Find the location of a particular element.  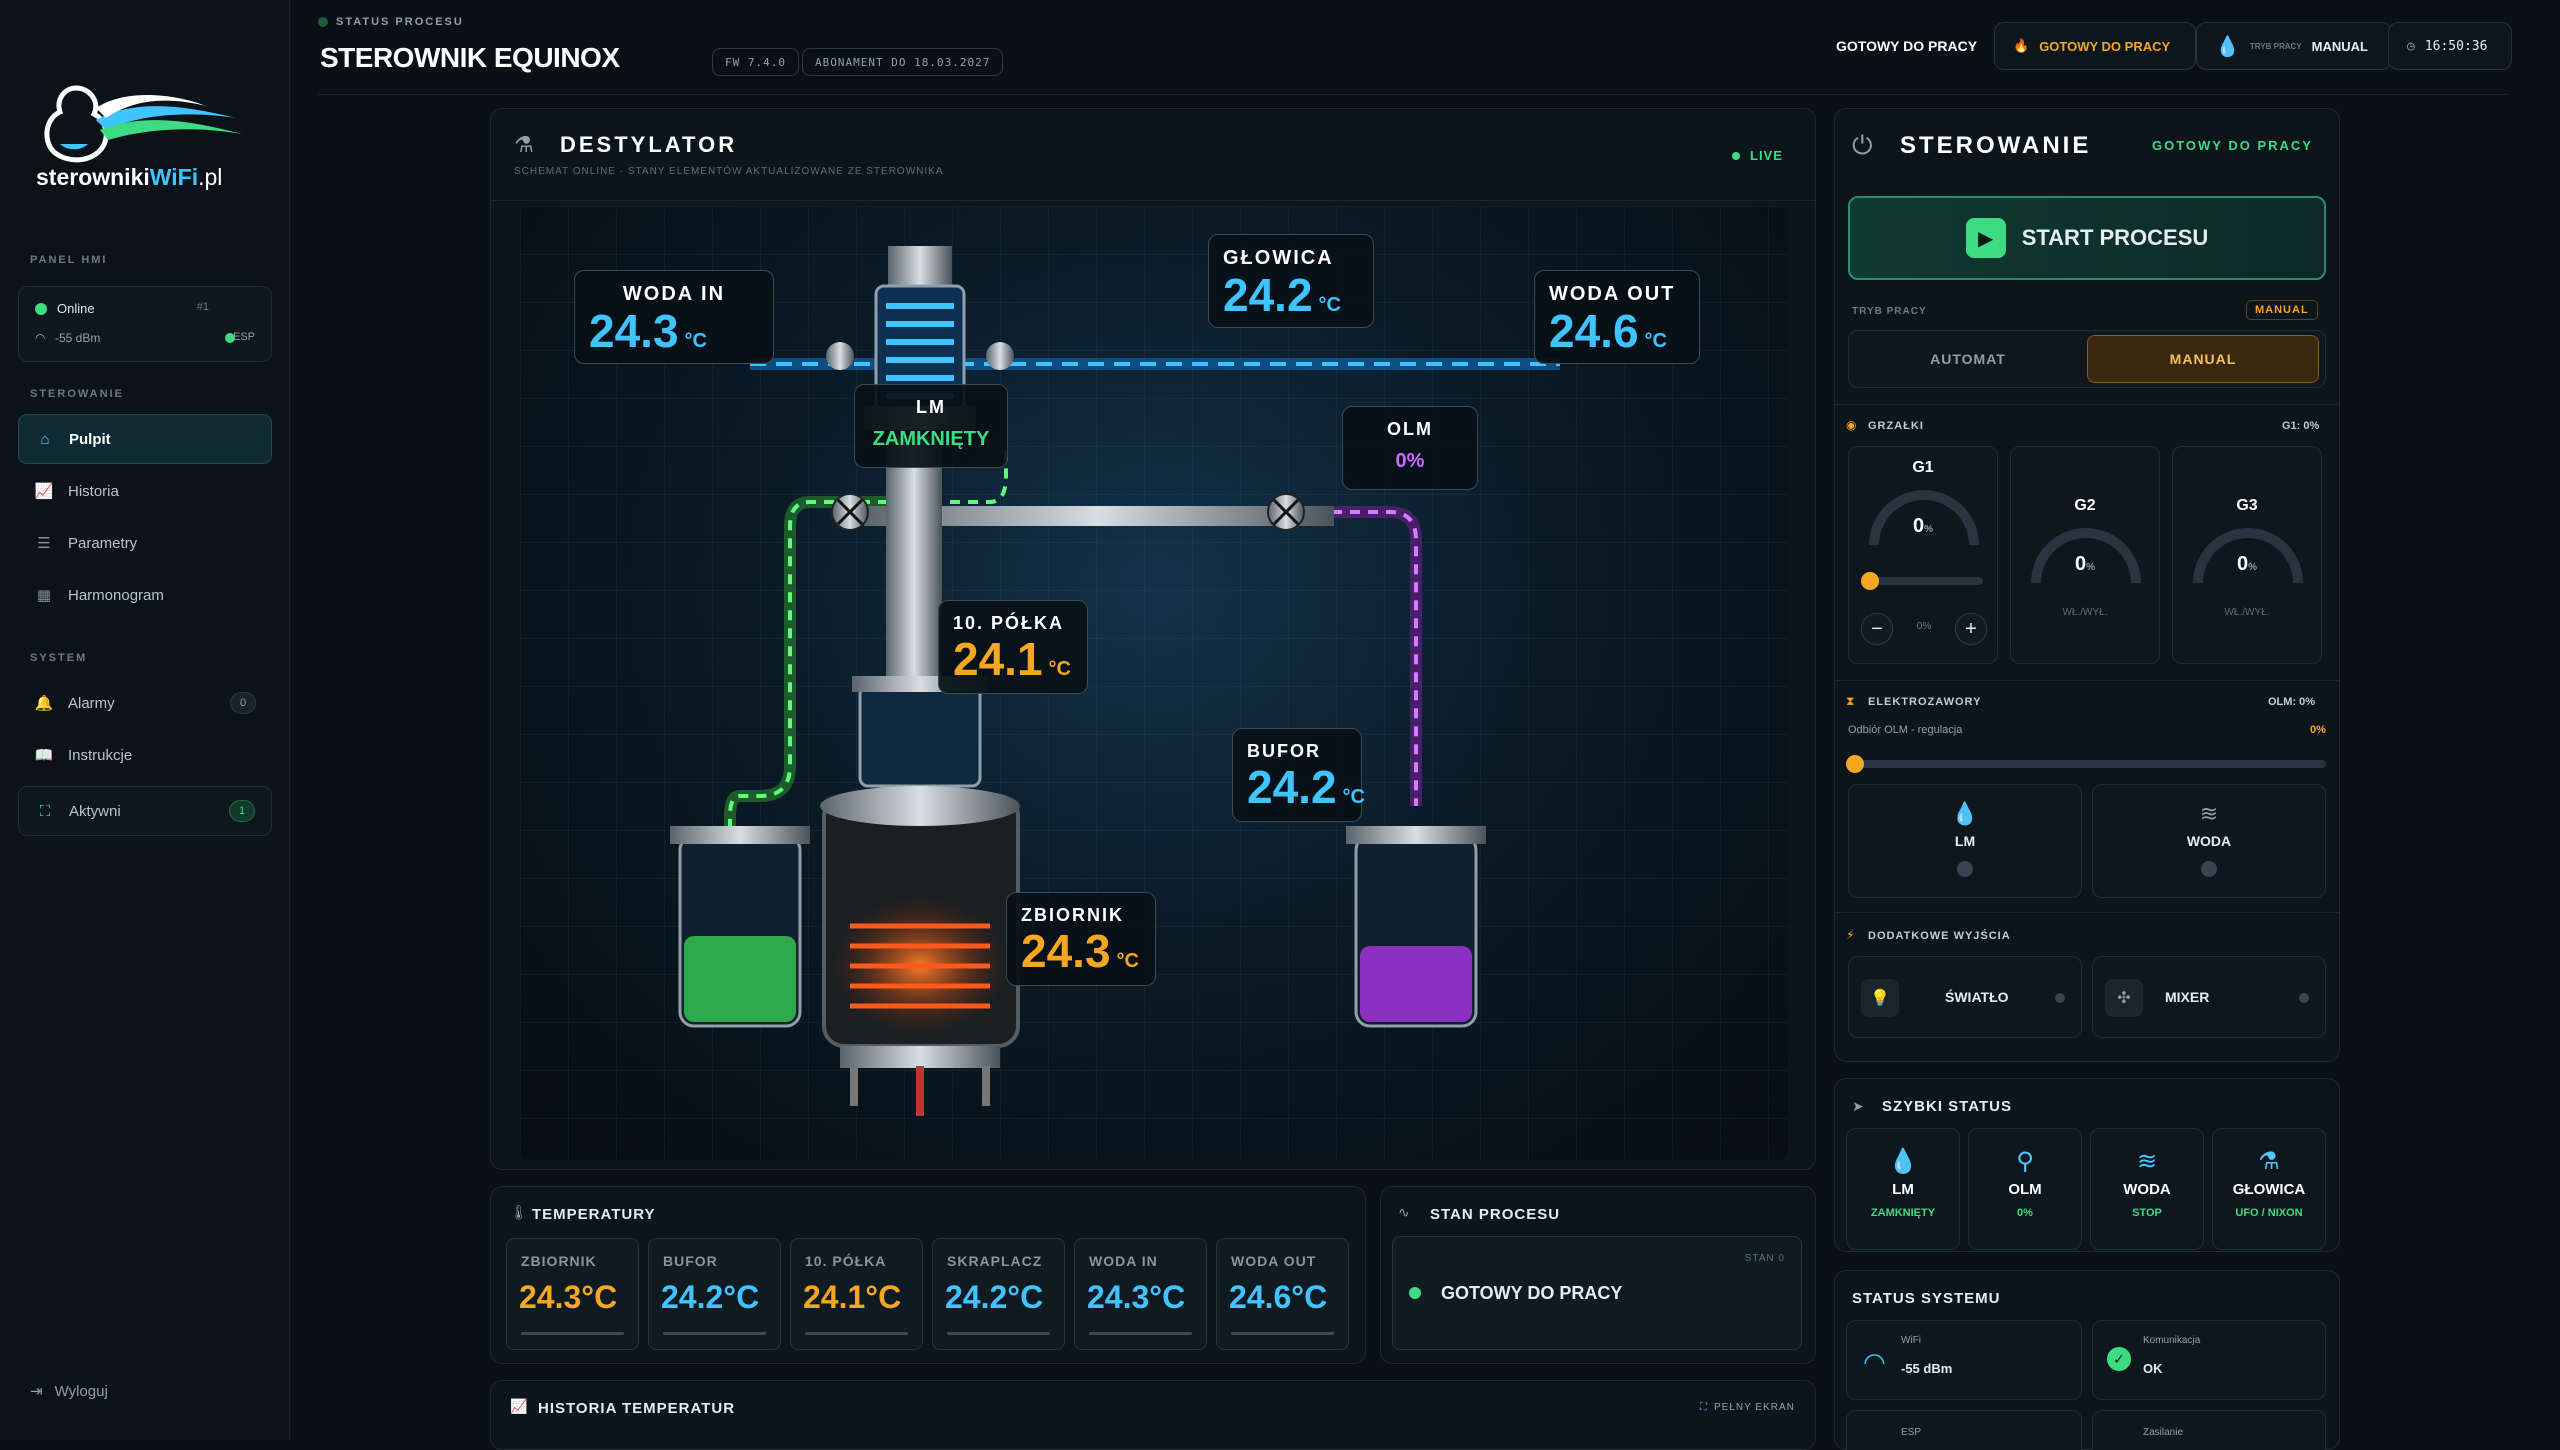

nav-historia: 📈 Historia is located at coordinates (145, 491).